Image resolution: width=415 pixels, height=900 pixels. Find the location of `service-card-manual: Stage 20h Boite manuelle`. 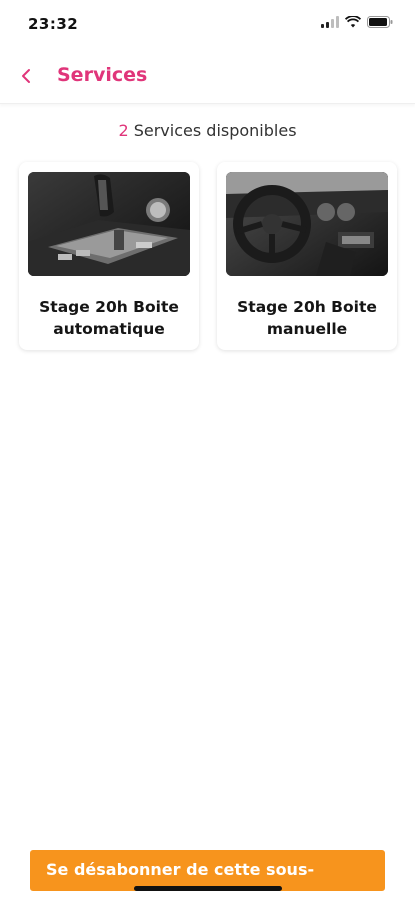

service-card-manual: Stage 20h Boite manuelle is located at coordinates (307, 256).